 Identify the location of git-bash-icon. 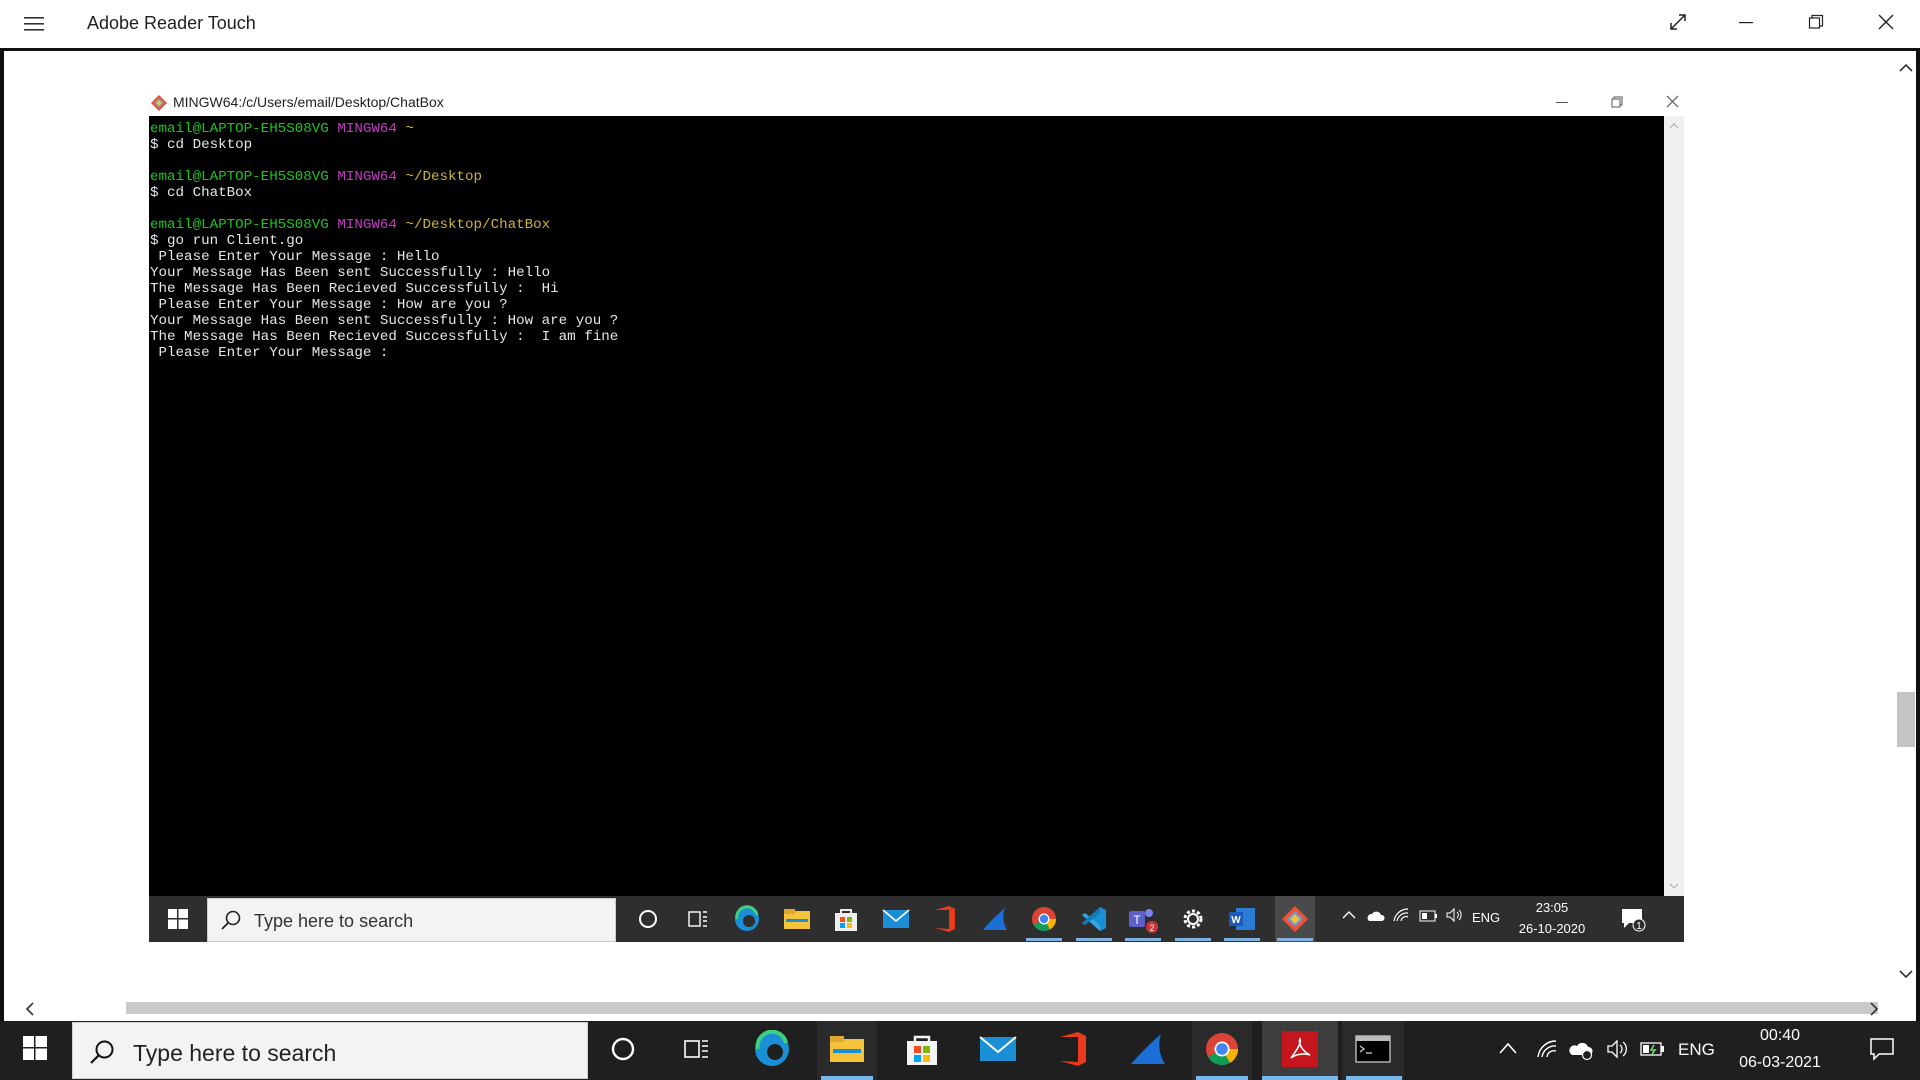
(159, 103).